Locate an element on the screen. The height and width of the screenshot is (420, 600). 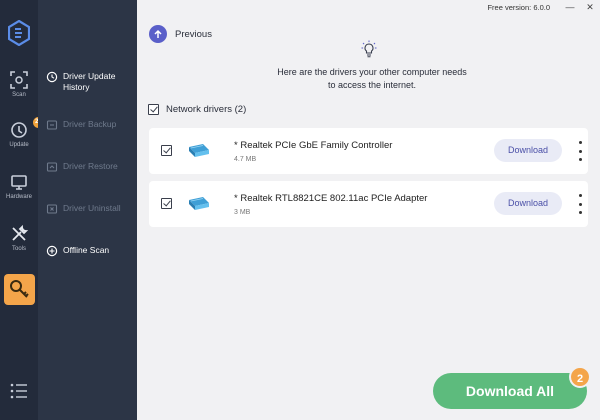
rail-item-offline is located at coordinates (19, 289).